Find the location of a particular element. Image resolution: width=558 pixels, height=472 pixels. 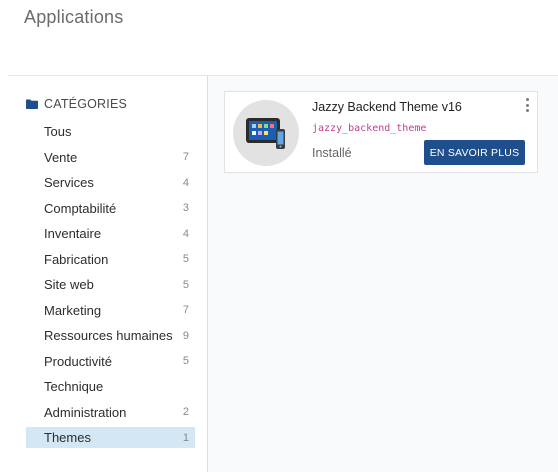

sidebar-item-label: Technique is located at coordinates (74, 386).